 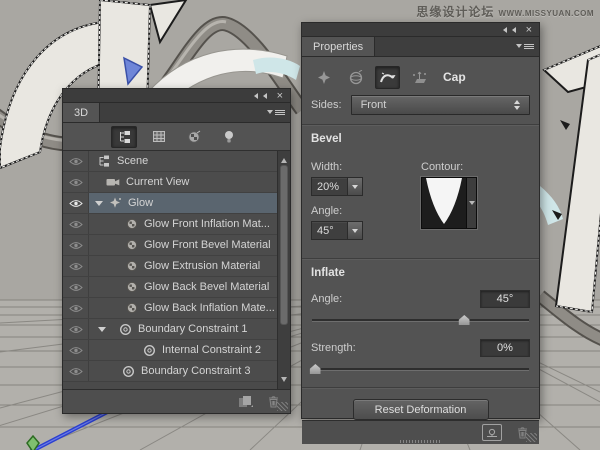 What do you see at coordinates (339, 46) in the screenshot?
I see `tab-properties: Properties` at bounding box center [339, 46].